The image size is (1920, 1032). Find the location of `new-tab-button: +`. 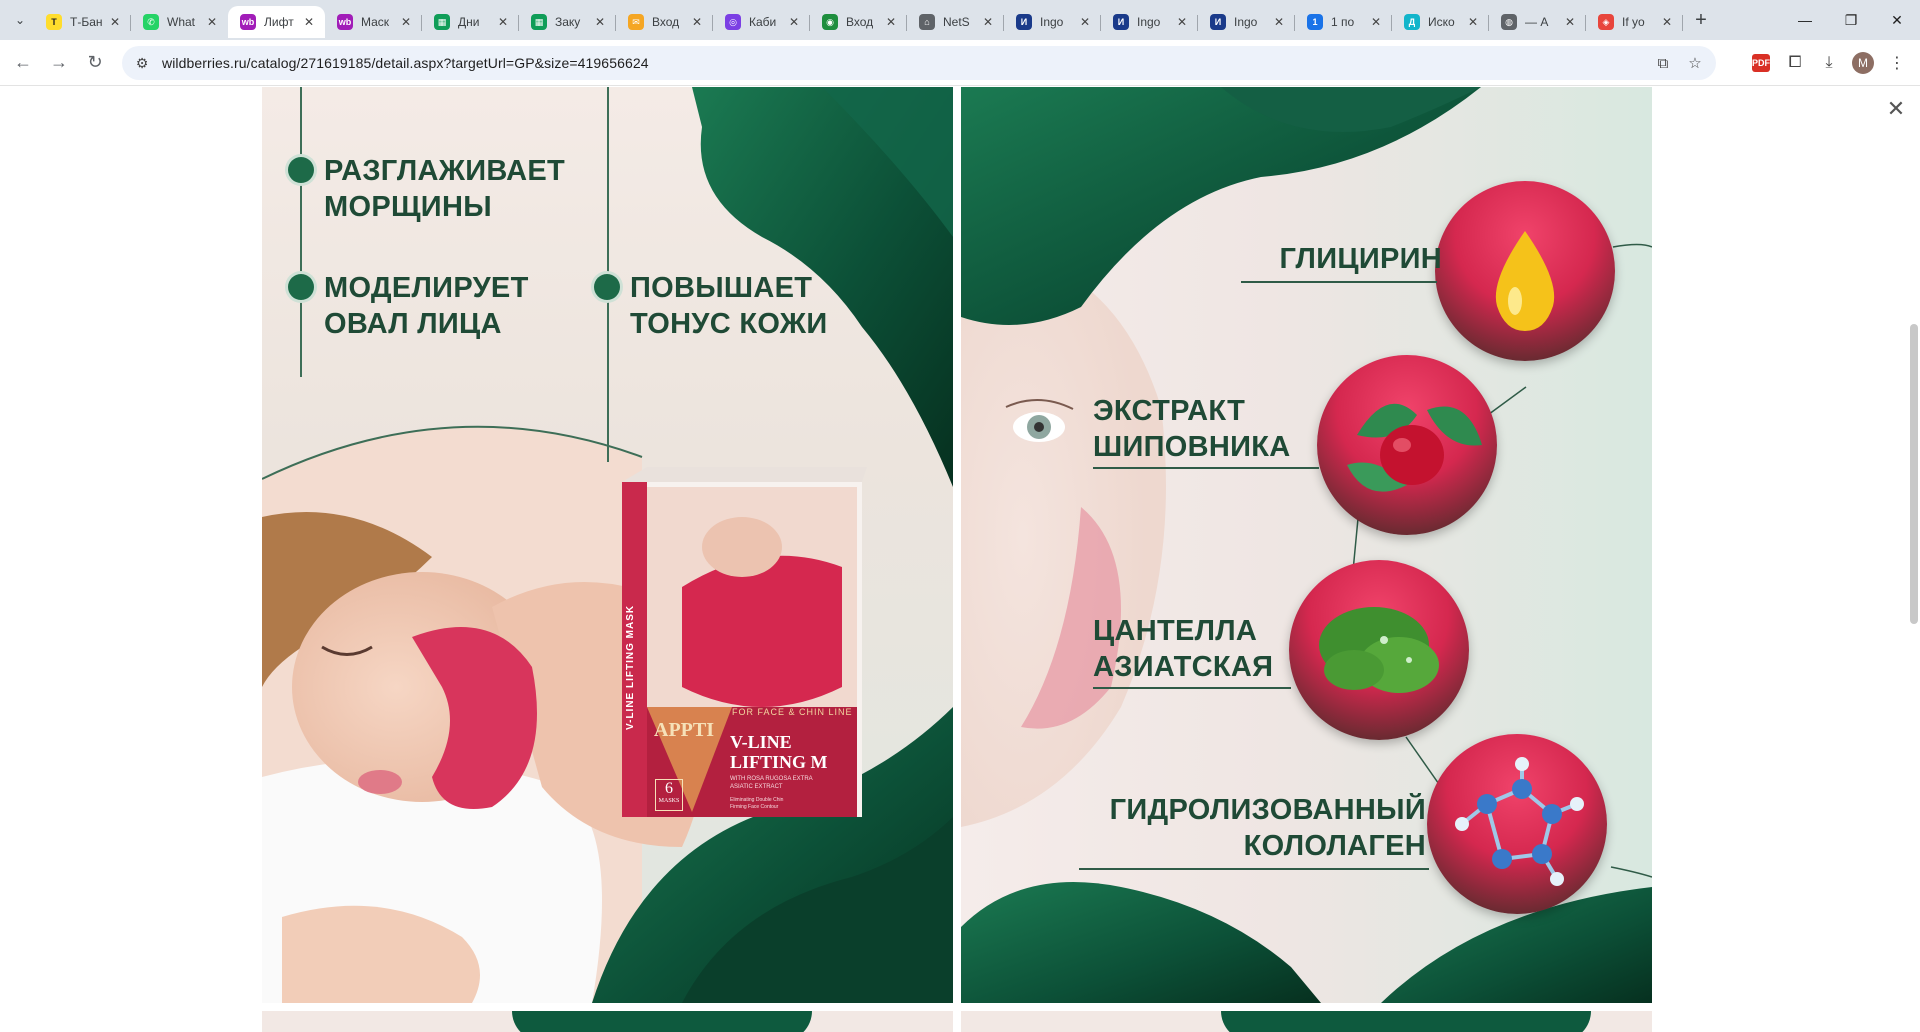

new-tab-button: + is located at coordinates (1701, 20).